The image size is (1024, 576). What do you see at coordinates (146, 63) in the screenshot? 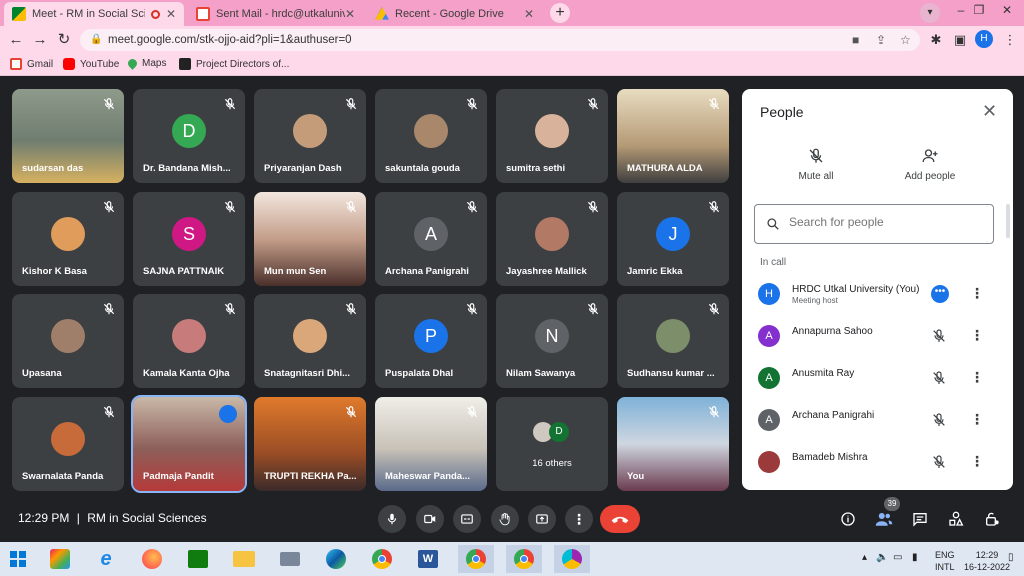
I see `bookmark-maps: Maps` at bounding box center [146, 63].